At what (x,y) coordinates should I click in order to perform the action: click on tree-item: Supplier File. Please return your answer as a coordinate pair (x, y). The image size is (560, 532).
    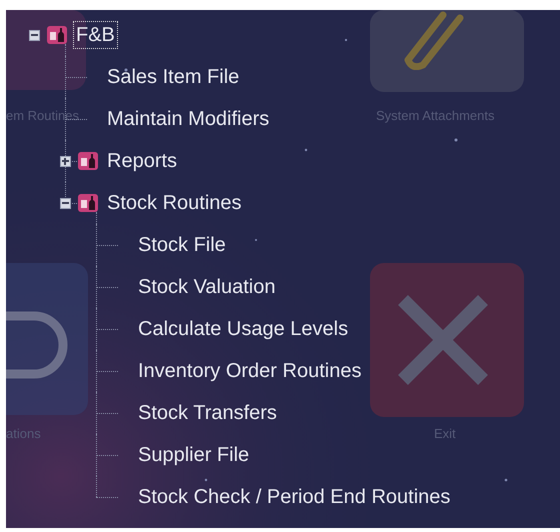
    Looking at the image, I should click on (194, 455).